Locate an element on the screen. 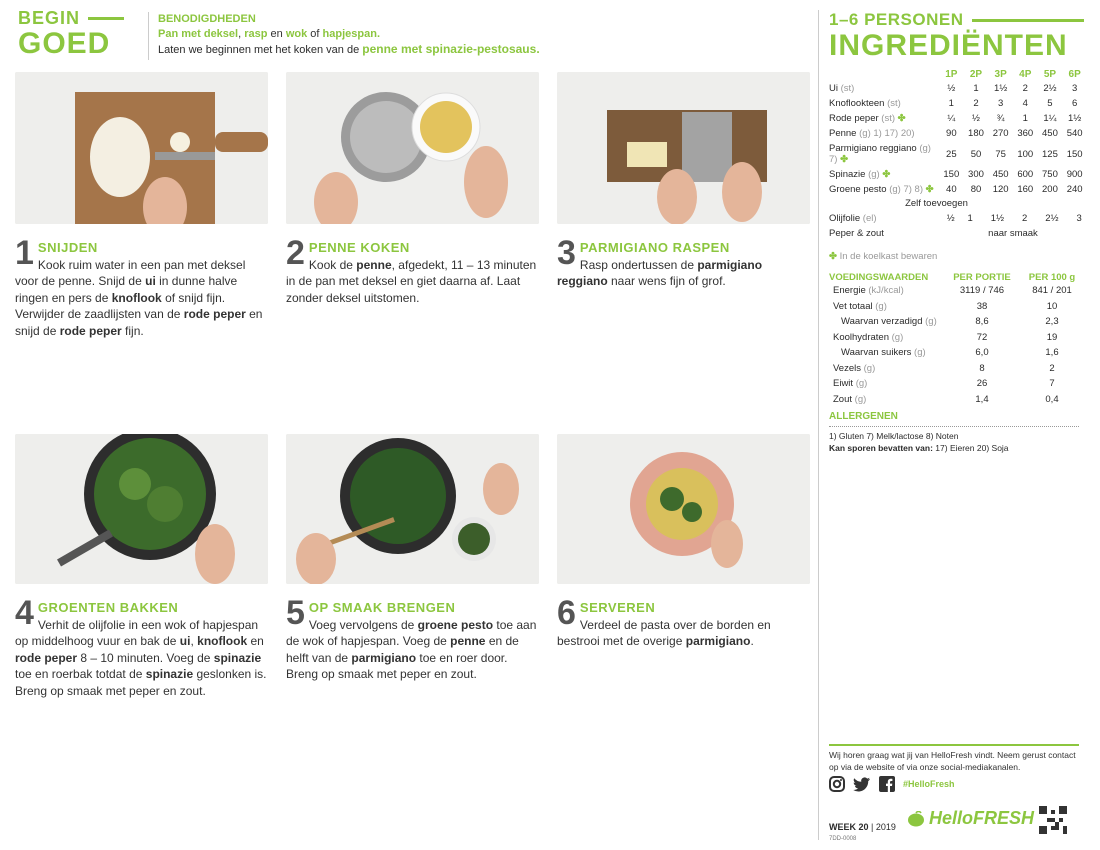  pesto-photo is located at coordinates (412, 509).